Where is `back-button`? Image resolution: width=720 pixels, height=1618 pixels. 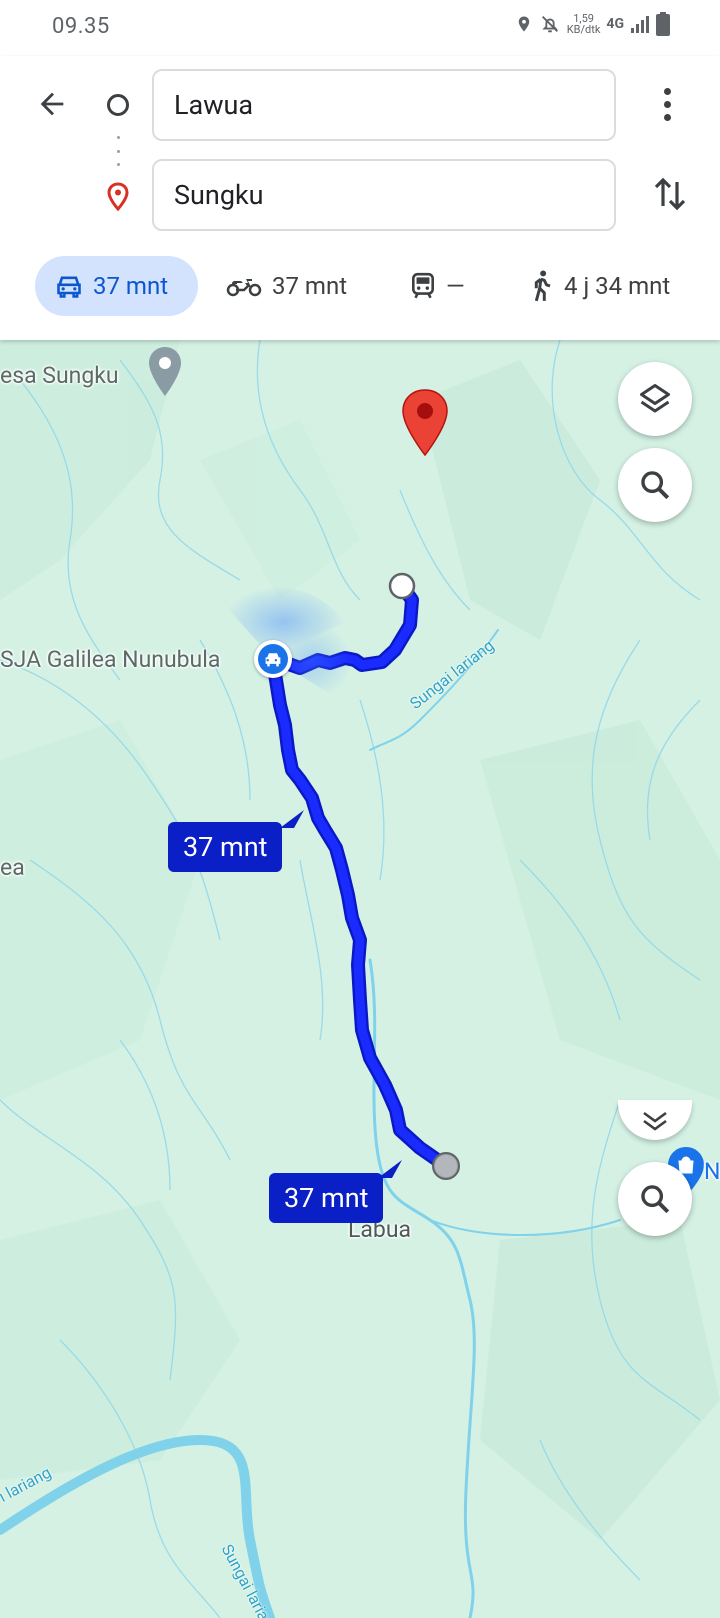 back-button is located at coordinates (52, 104).